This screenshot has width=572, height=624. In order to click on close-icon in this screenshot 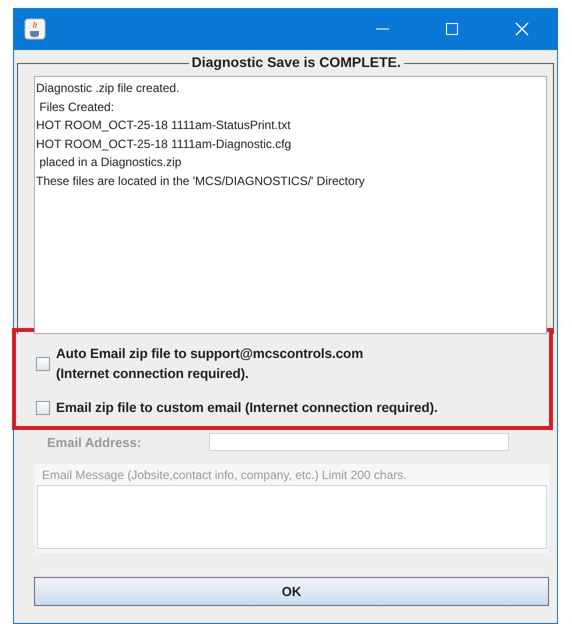, I will do `click(522, 29)`.